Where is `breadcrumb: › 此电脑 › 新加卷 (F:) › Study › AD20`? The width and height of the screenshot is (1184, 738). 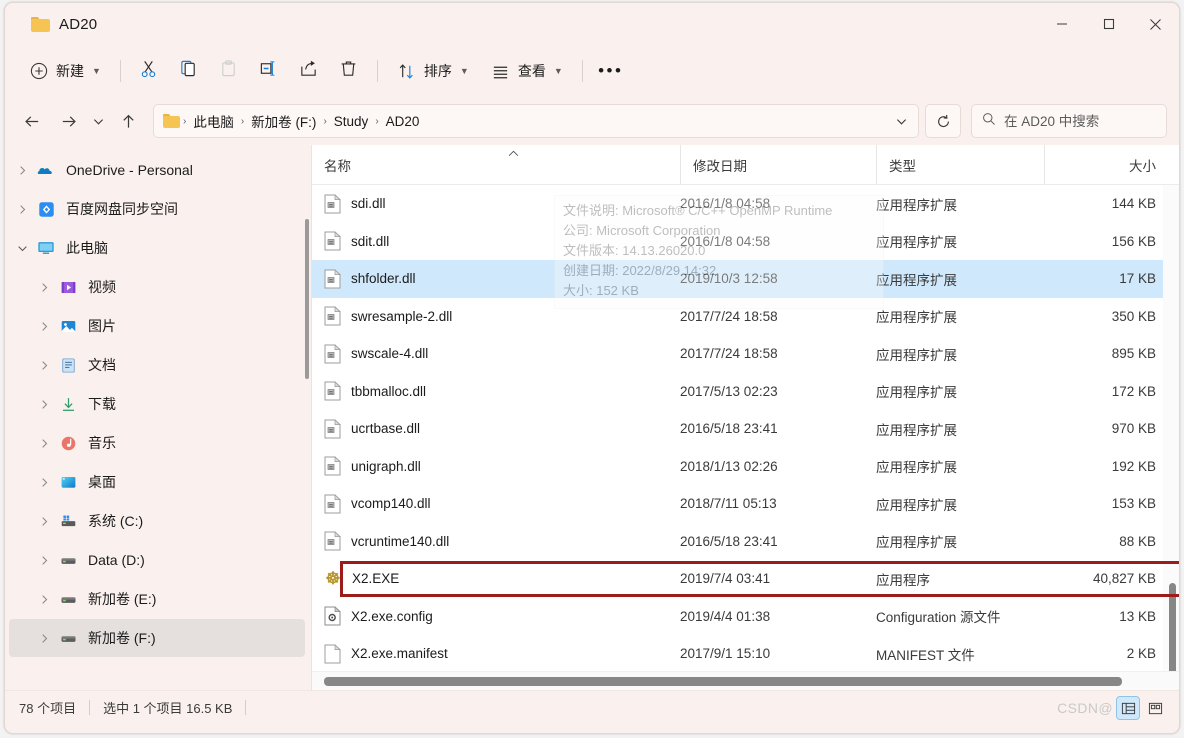 breadcrumb: › 此电脑 › 新加卷 (F:) › Study › AD20 is located at coordinates (536, 121).